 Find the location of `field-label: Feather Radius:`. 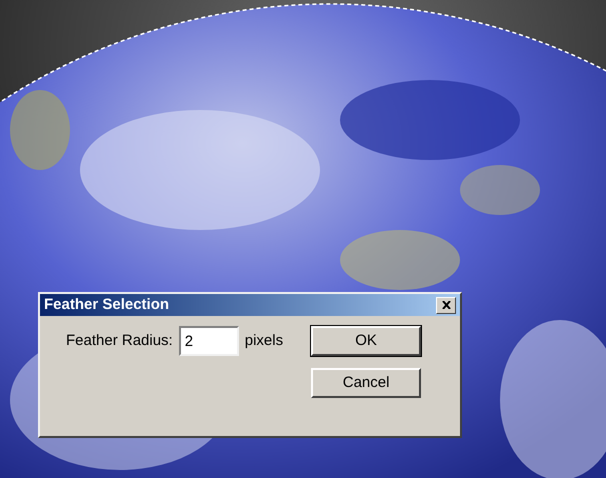

field-label: Feather Radius: is located at coordinates (119, 340).